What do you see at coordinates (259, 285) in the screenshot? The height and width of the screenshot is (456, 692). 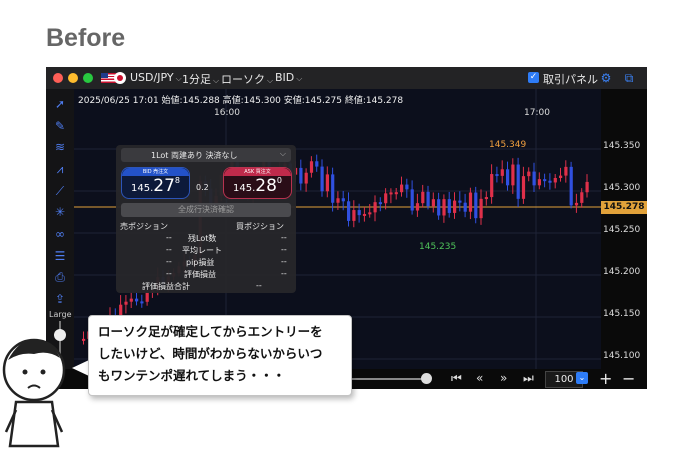 I see `total-eval-value: --` at bounding box center [259, 285].